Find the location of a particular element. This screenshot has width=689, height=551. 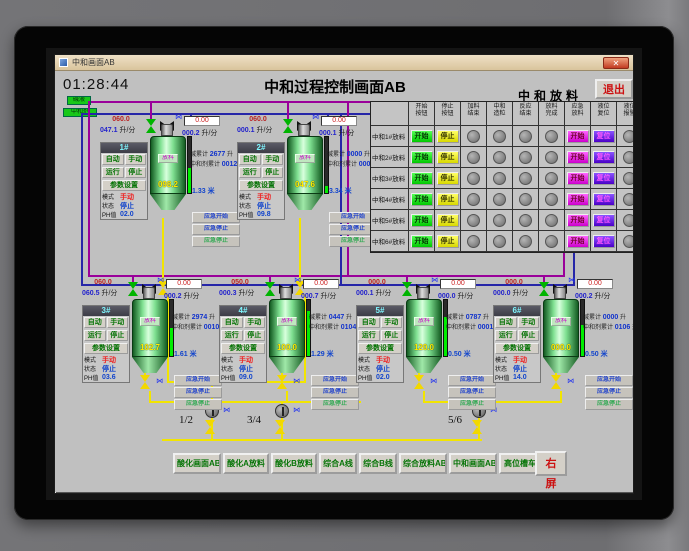

close-icon: ✕ is located at coordinates (616, 62).